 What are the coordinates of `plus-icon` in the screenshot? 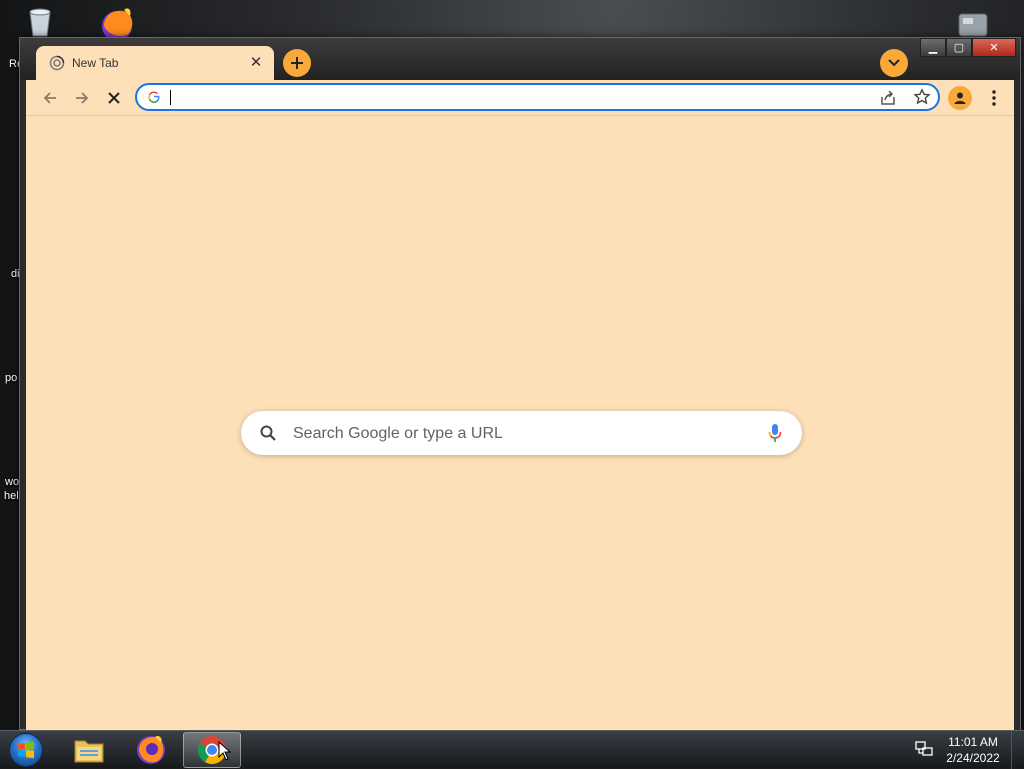 It's located at (297, 63).